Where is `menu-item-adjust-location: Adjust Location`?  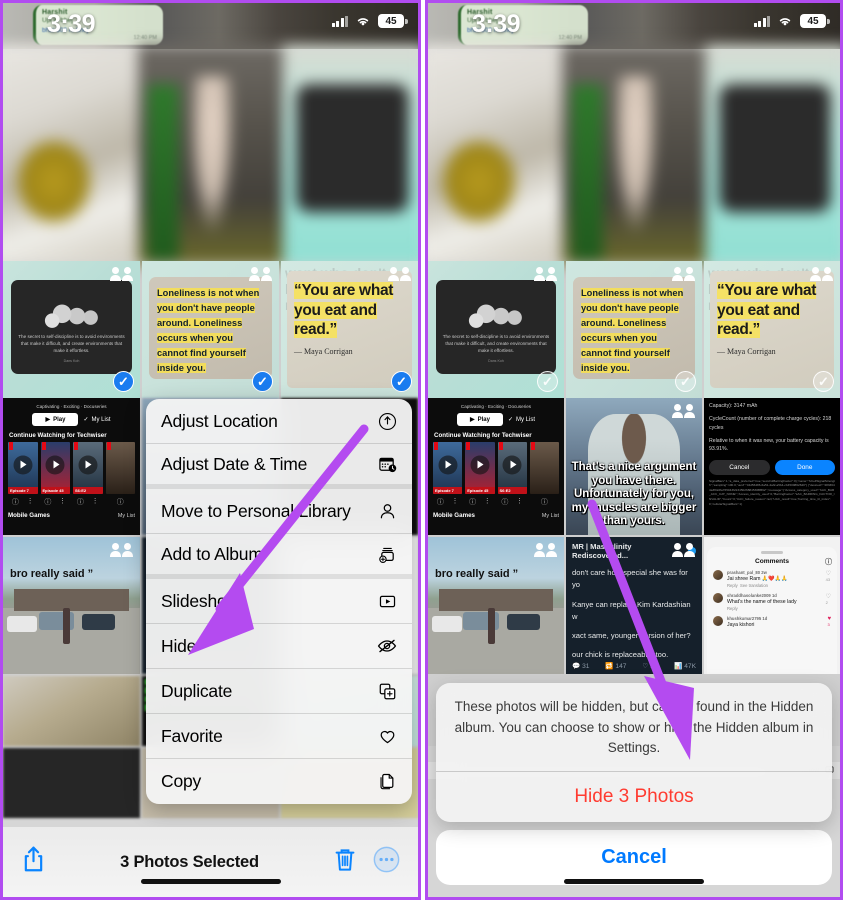
menu-item-adjust-location: Adjust Location is located at coordinates (279, 421).